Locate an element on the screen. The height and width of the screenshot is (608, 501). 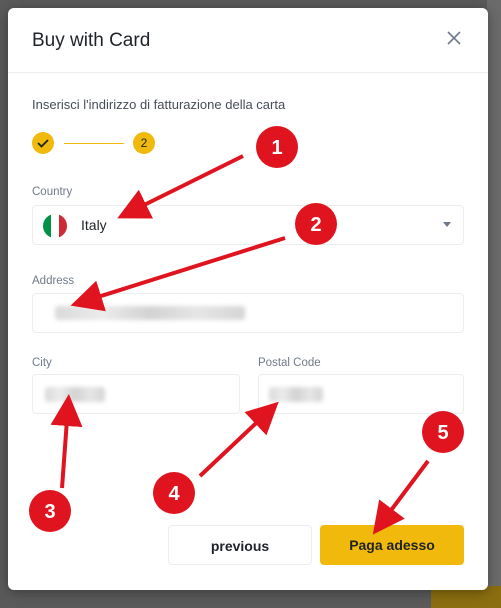
address-label: Address is located at coordinates (53, 281).